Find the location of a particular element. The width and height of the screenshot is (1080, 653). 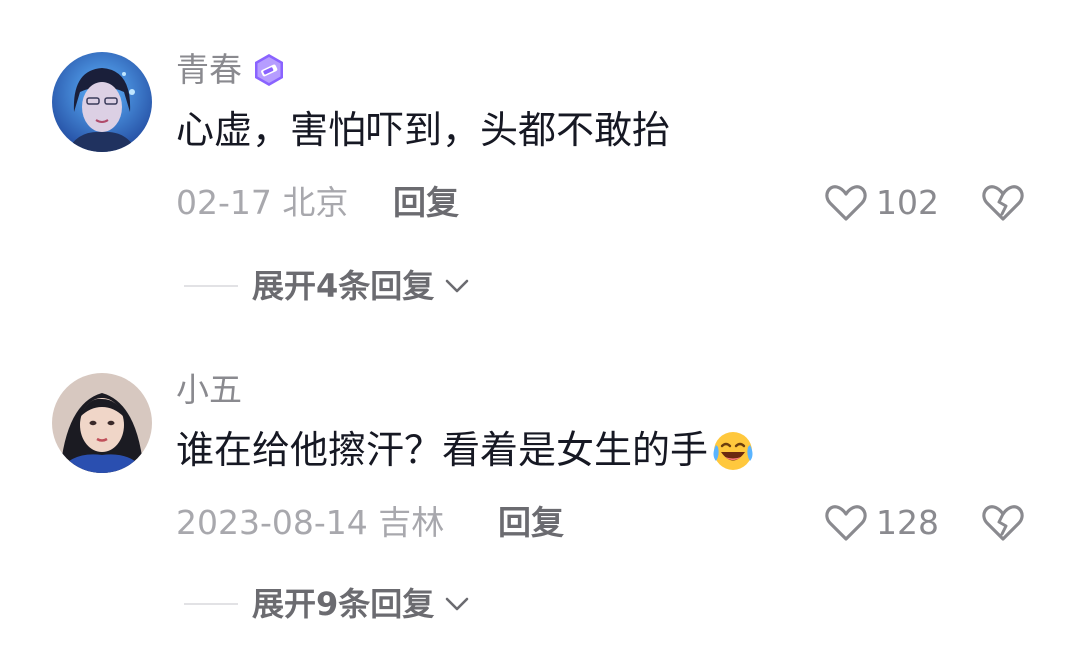

expand-replies-button: 展开9条回复 is located at coordinates (328, 604).